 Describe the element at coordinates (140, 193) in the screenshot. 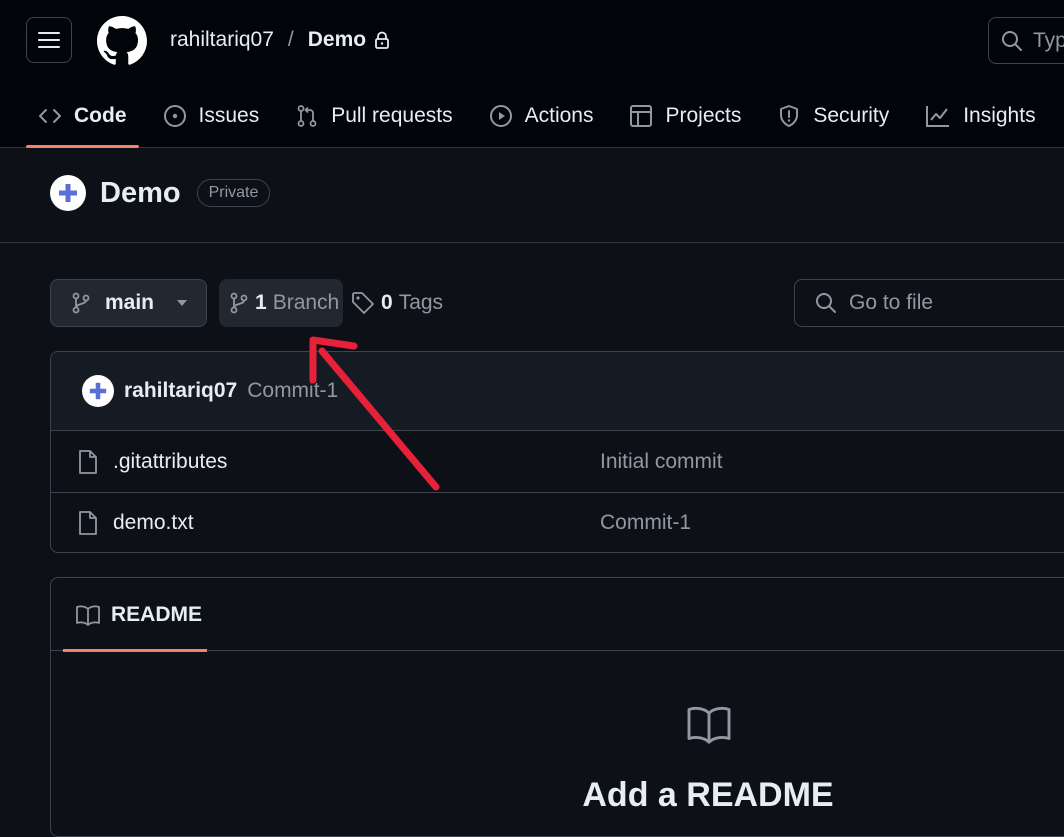

I see `repo-name: Demo` at that location.